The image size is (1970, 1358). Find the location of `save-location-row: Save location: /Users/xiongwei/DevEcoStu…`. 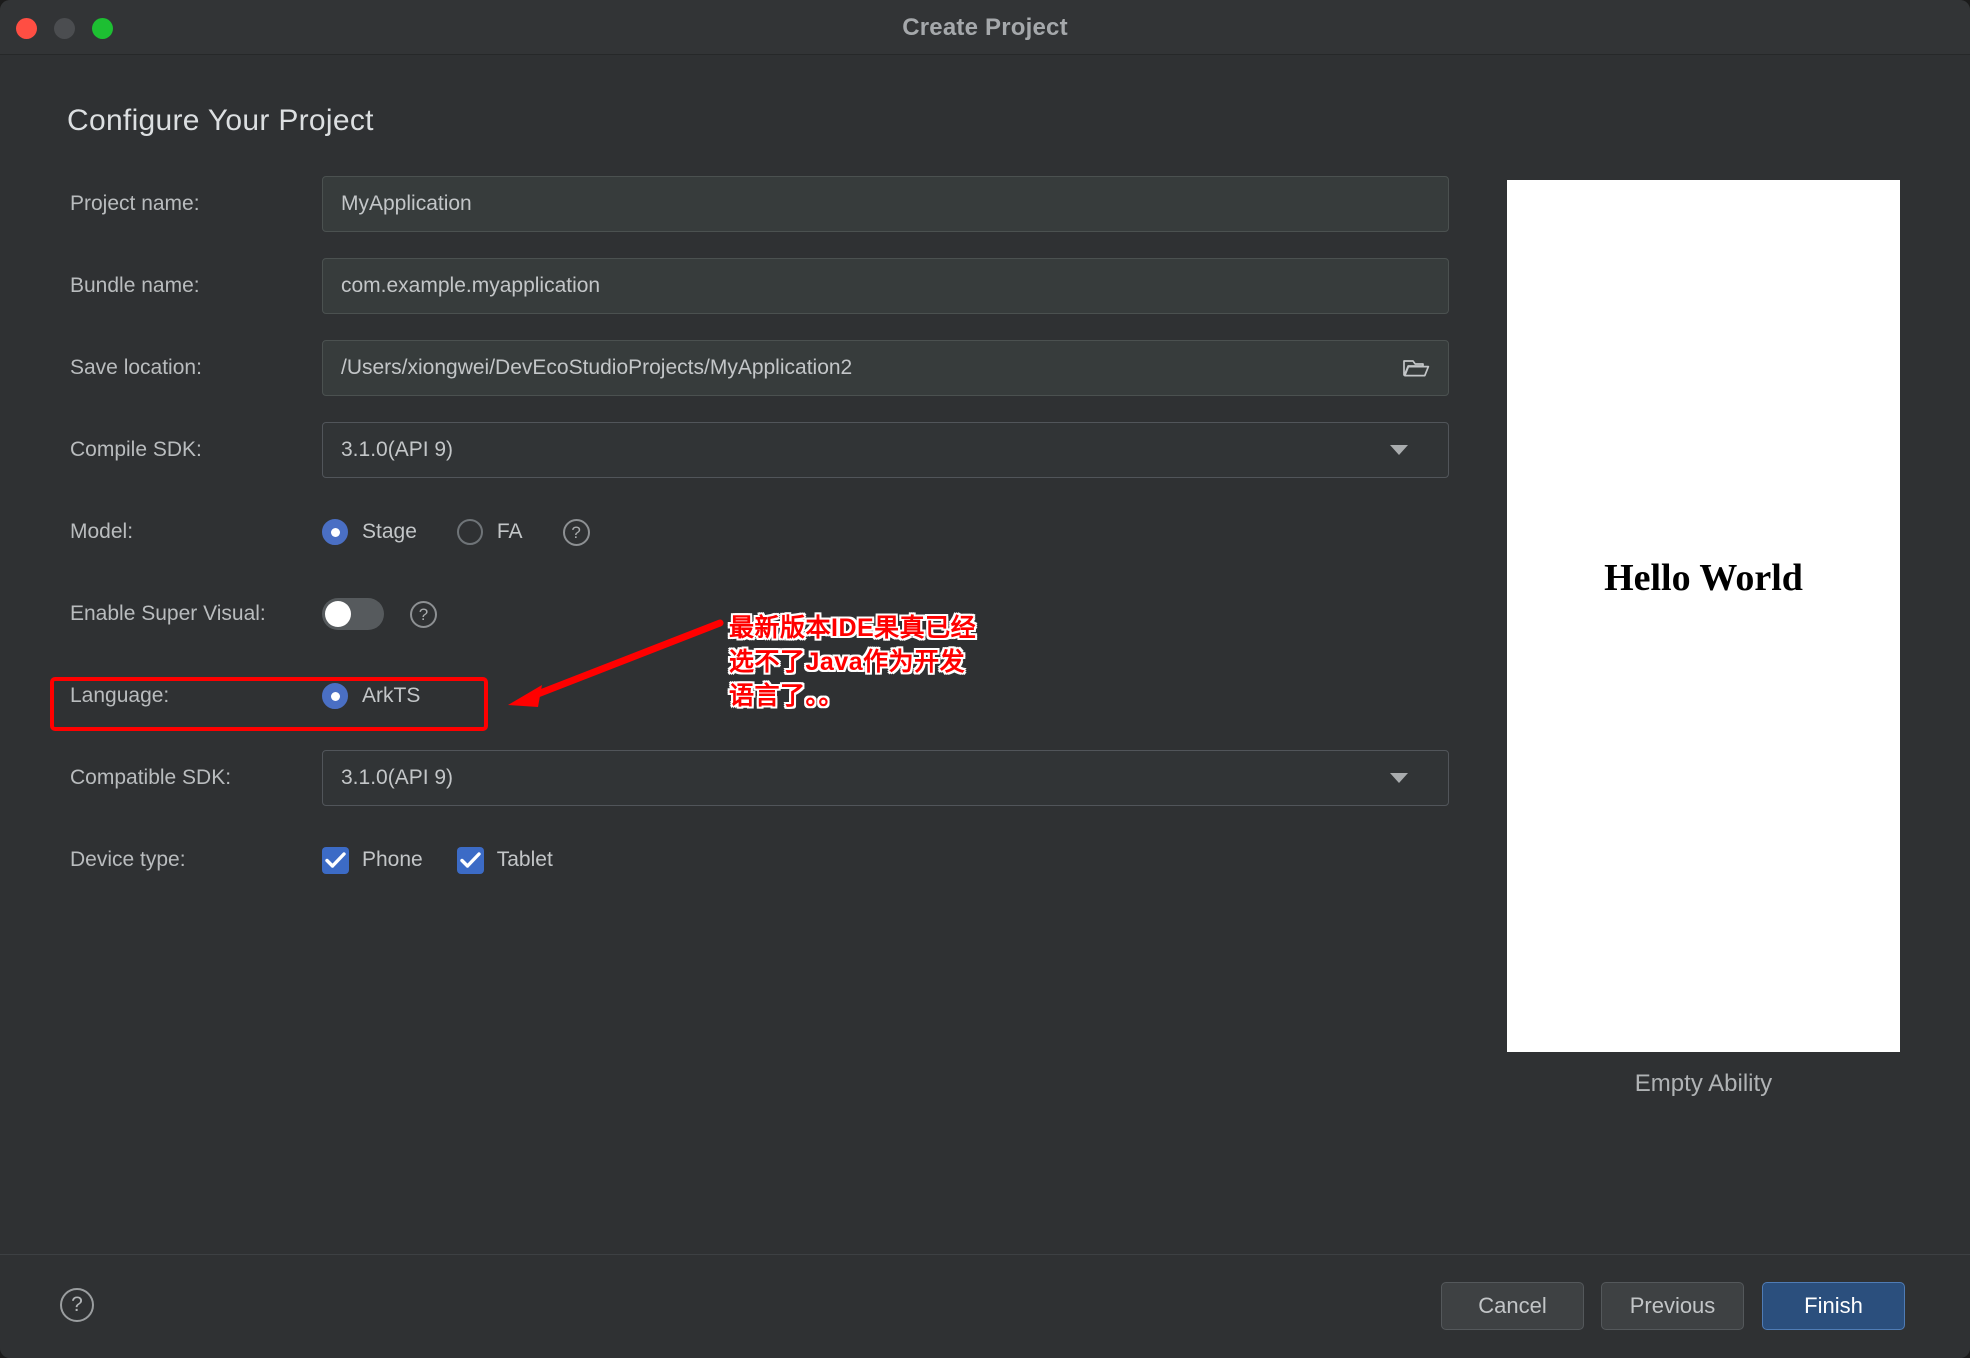

save-location-row: Save location: /Users/xiongwei/DevEcoStu… is located at coordinates (735, 368).